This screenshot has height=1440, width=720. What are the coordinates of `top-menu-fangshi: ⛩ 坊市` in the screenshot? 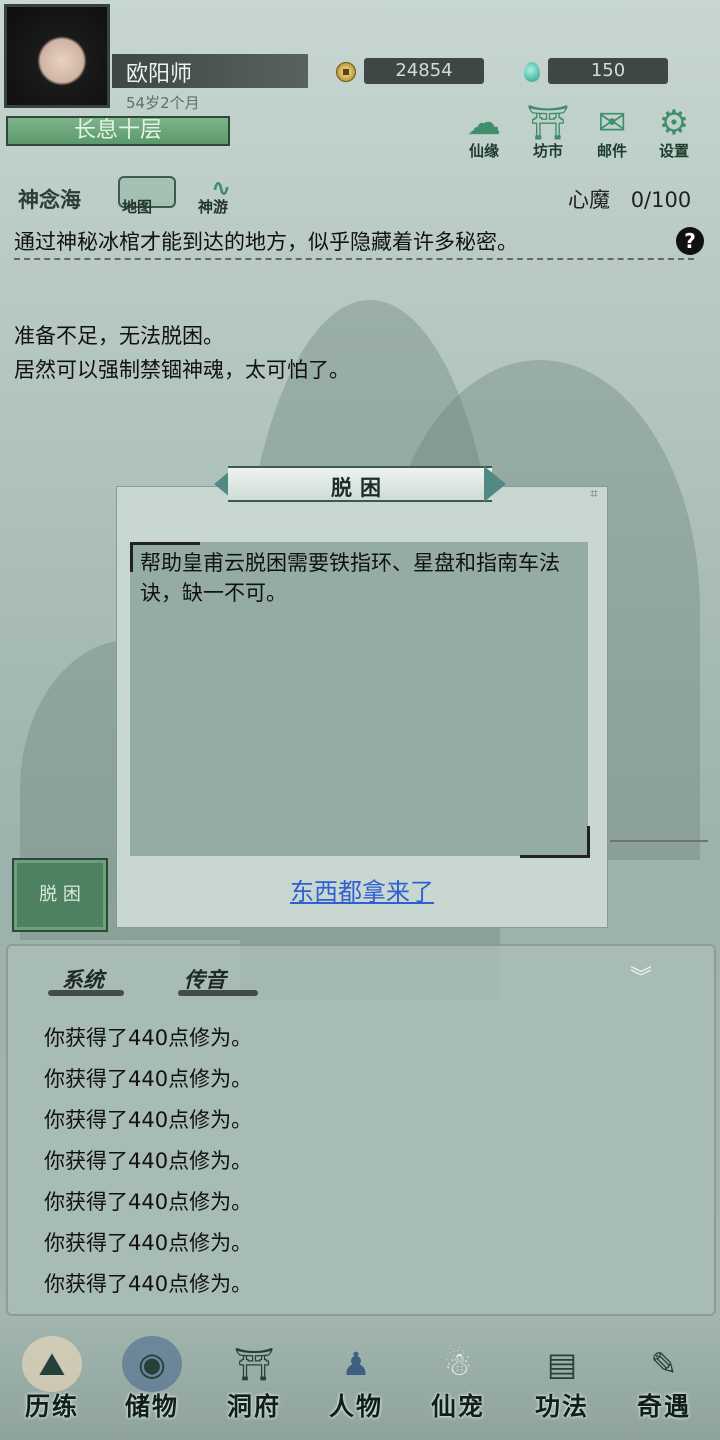 It's located at (548, 134).